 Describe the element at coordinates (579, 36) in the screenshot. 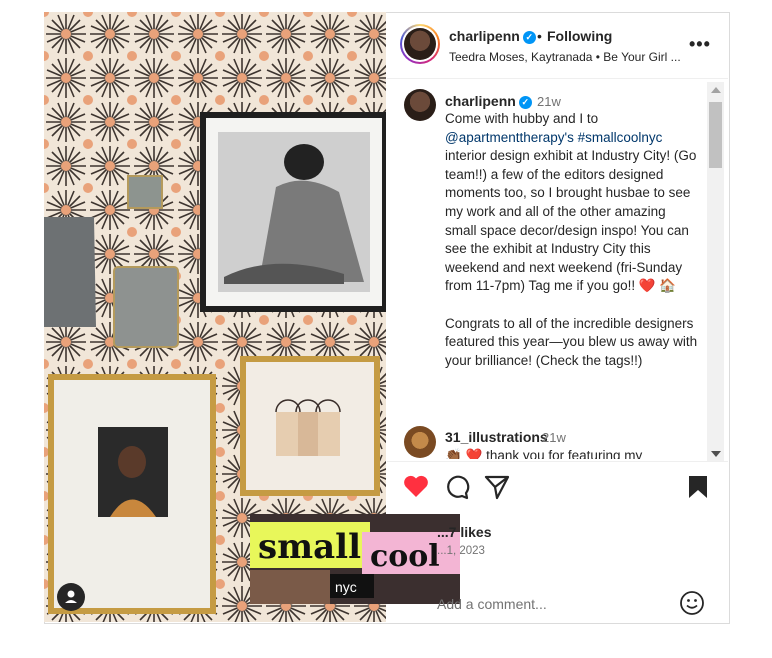

I see `following-button: Following` at that location.